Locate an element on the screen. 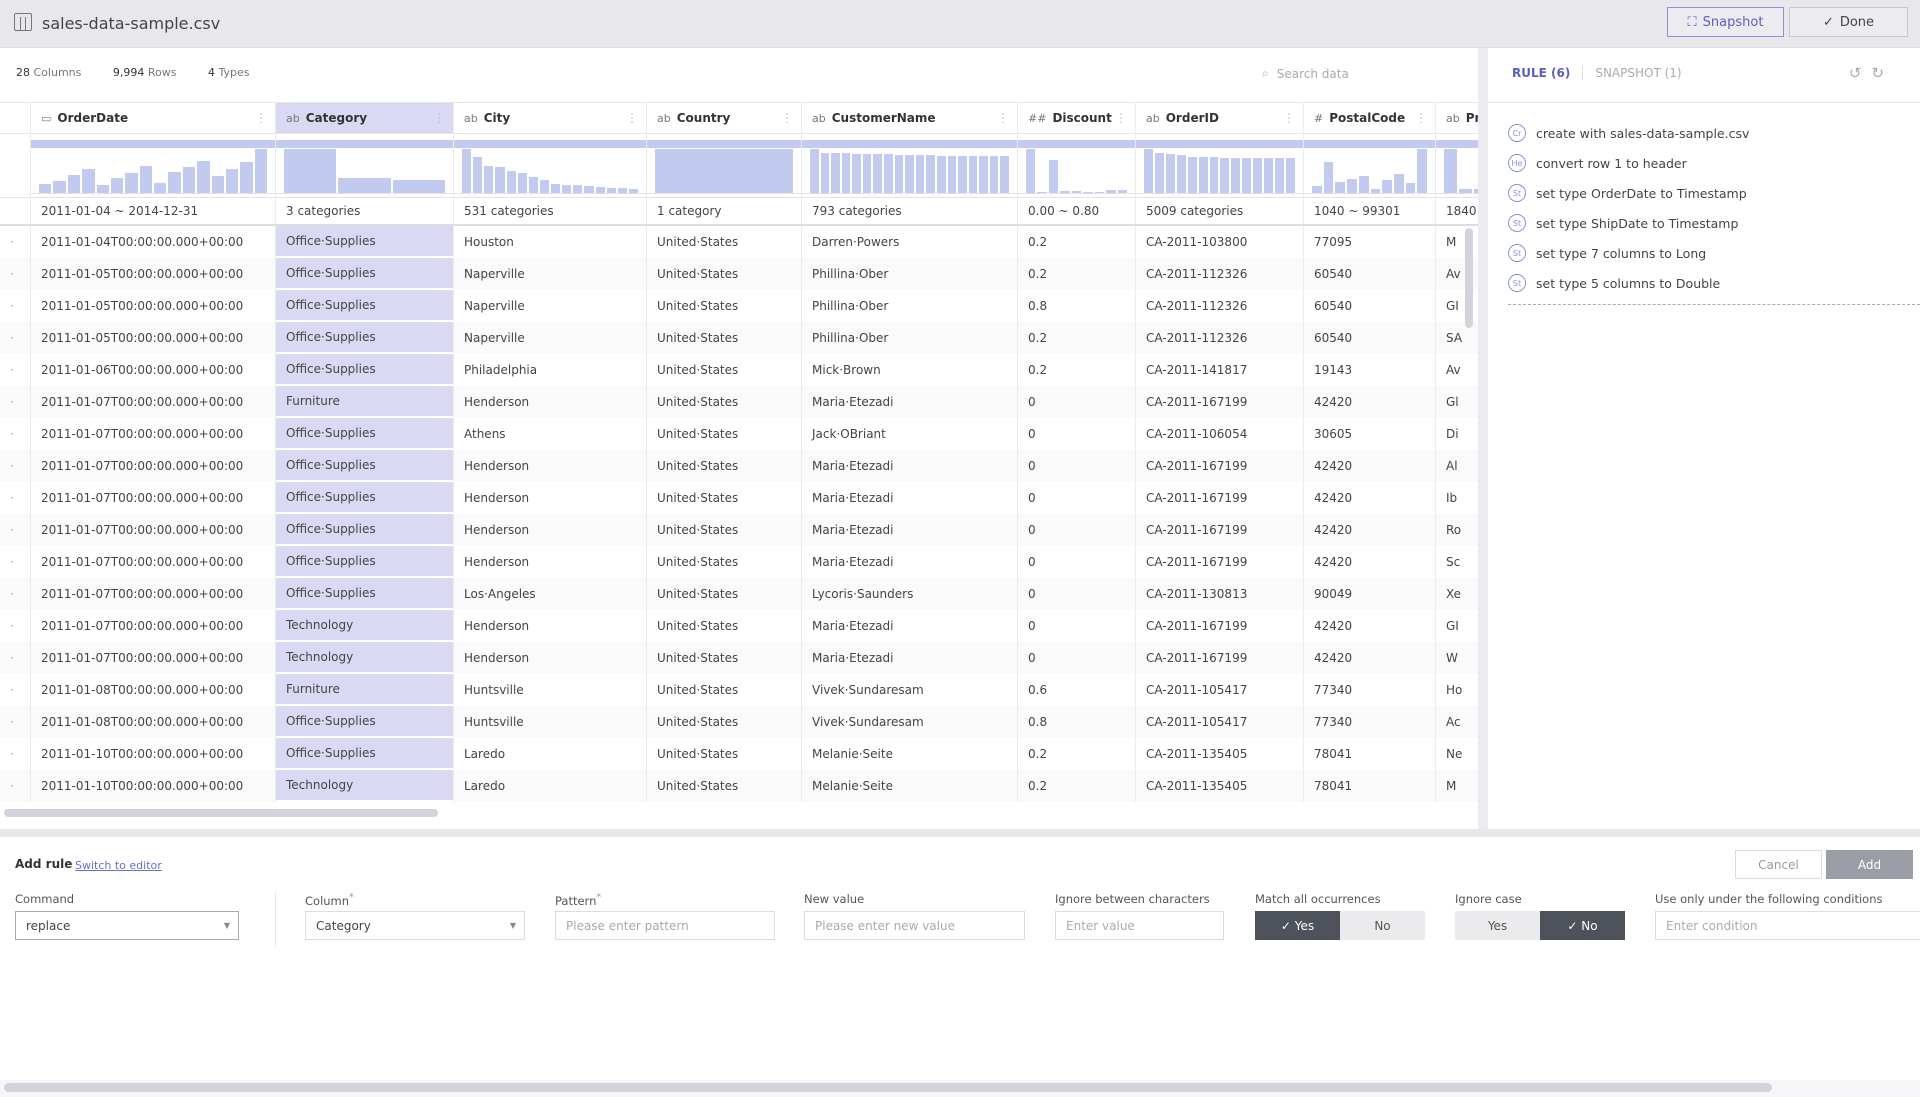 The image size is (1920, 1097). match-all-yes: ✓ Yes is located at coordinates (1297, 925).